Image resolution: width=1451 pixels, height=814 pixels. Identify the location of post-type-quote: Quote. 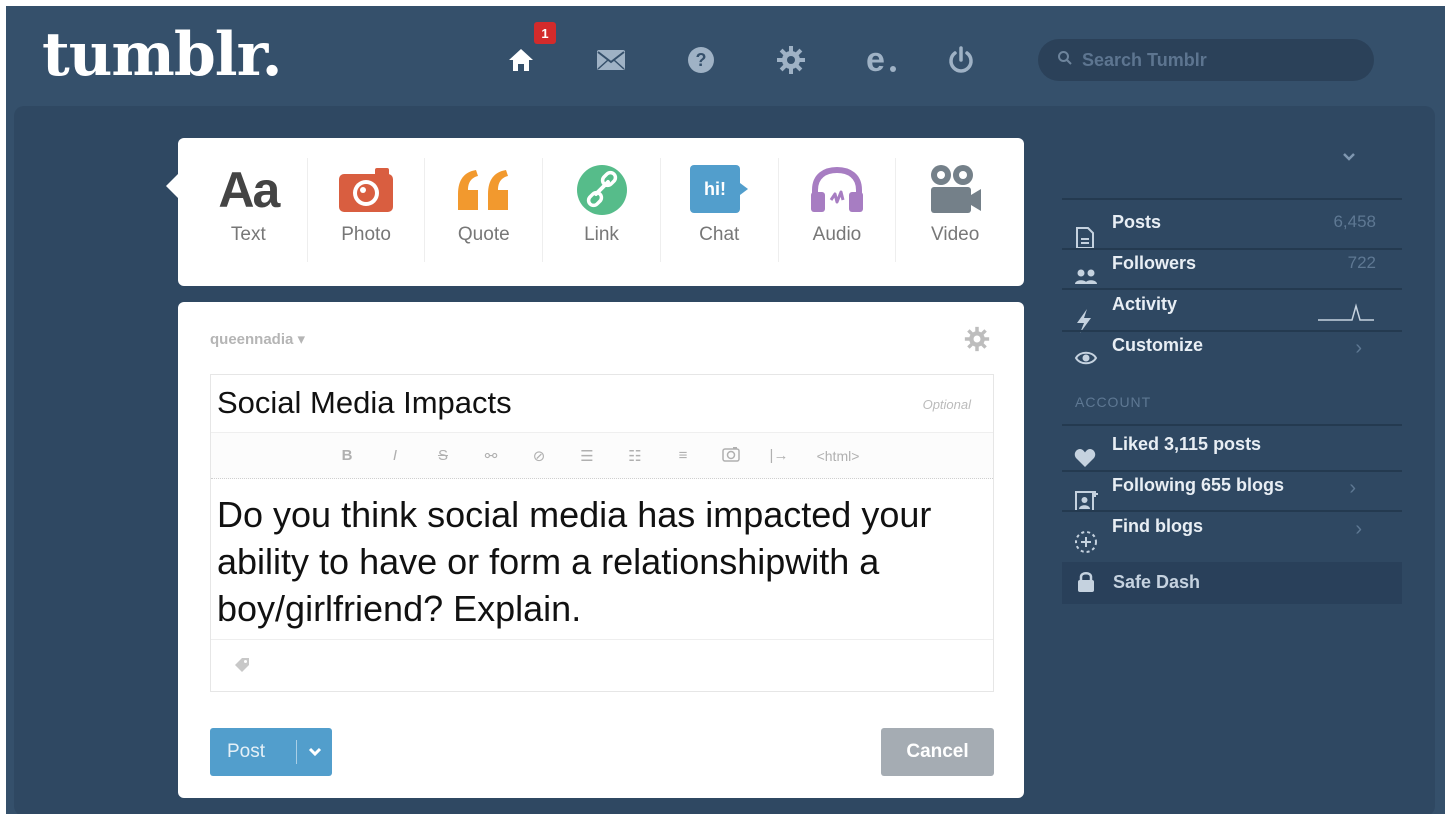
(484, 210).